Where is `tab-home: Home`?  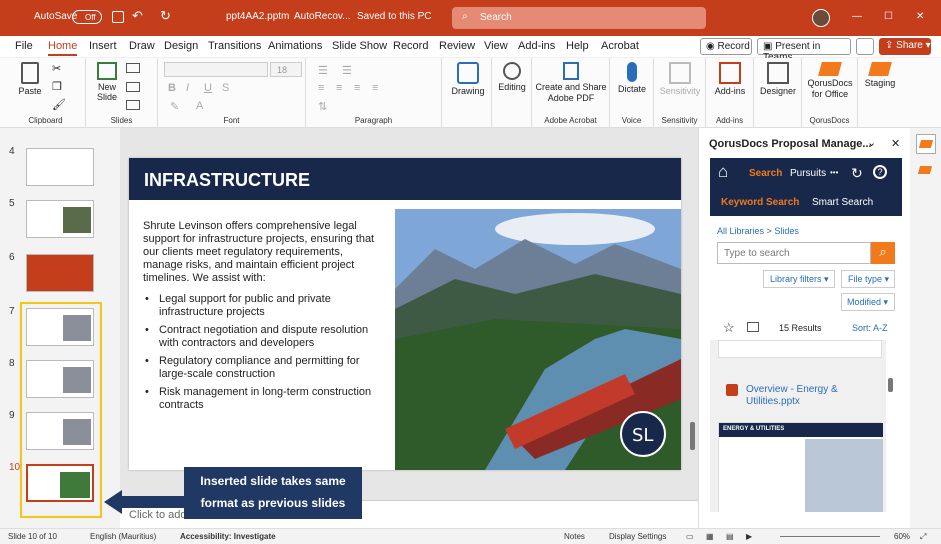
tab-home: Home is located at coordinates (63, 48).